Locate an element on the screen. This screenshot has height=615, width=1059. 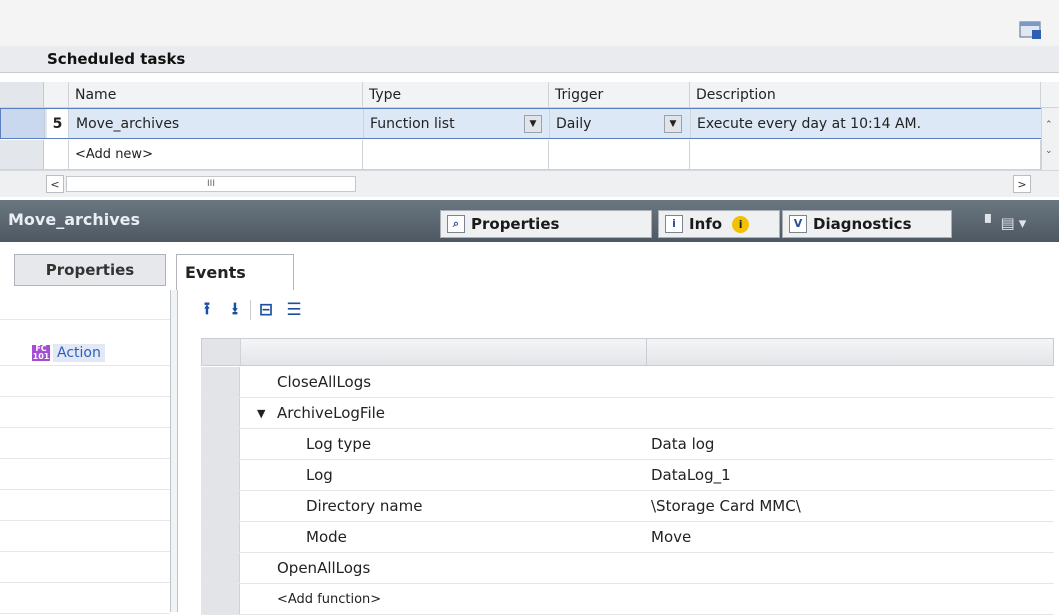
table-row: Log DataLog_1 is located at coordinates (627, 475).